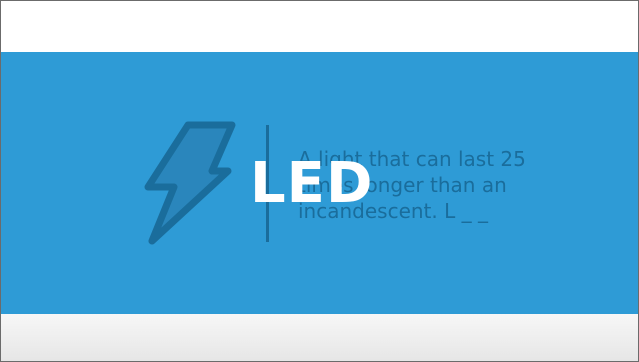 This screenshot has width=639, height=362. Describe the element at coordinates (312, 183) in the screenshot. I see `answer-text: LED` at that location.